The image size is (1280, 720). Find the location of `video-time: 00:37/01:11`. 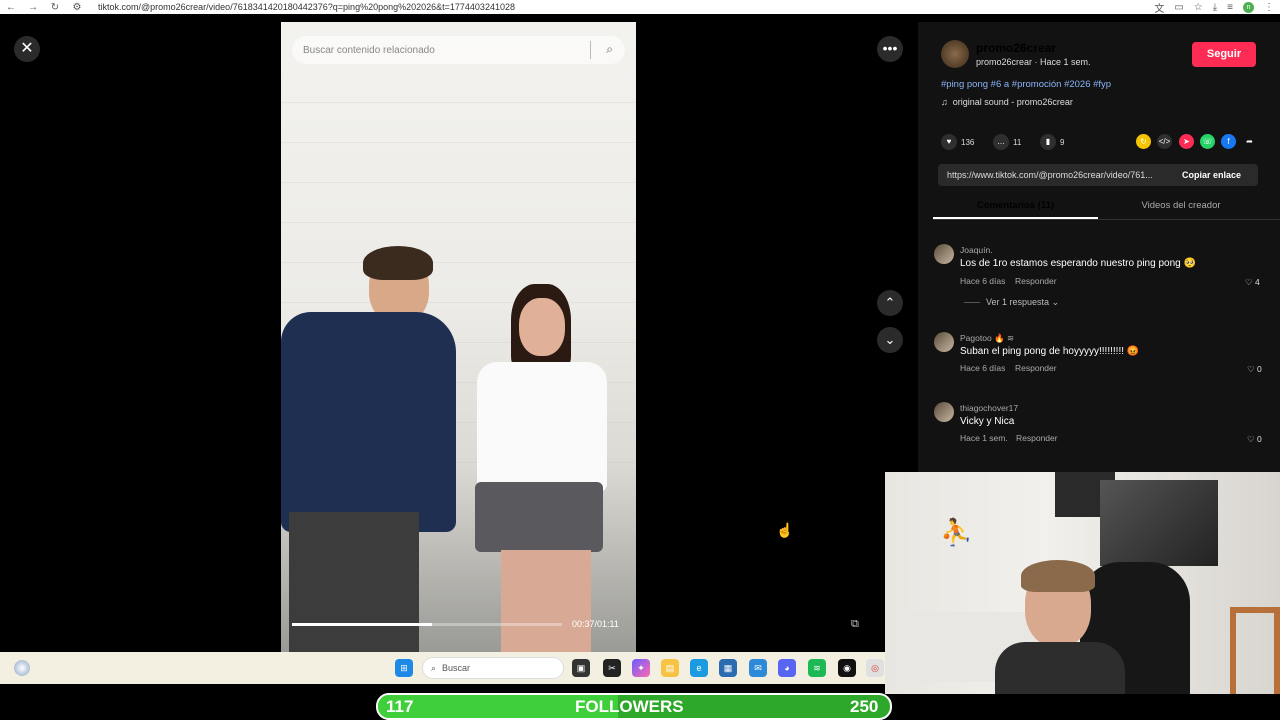

video-time: 00:37/01:11 is located at coordinates (595, 624).